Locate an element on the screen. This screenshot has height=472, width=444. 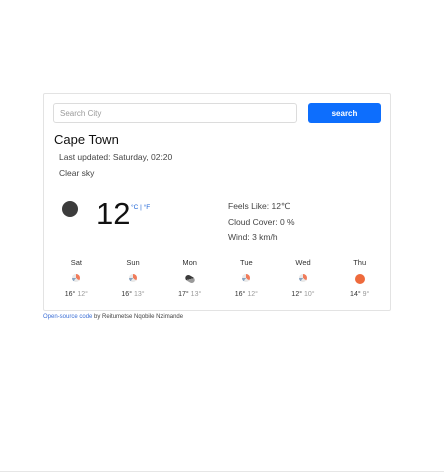
forecast-day: Wed 12° 10° is located at coordinates (303, 278).